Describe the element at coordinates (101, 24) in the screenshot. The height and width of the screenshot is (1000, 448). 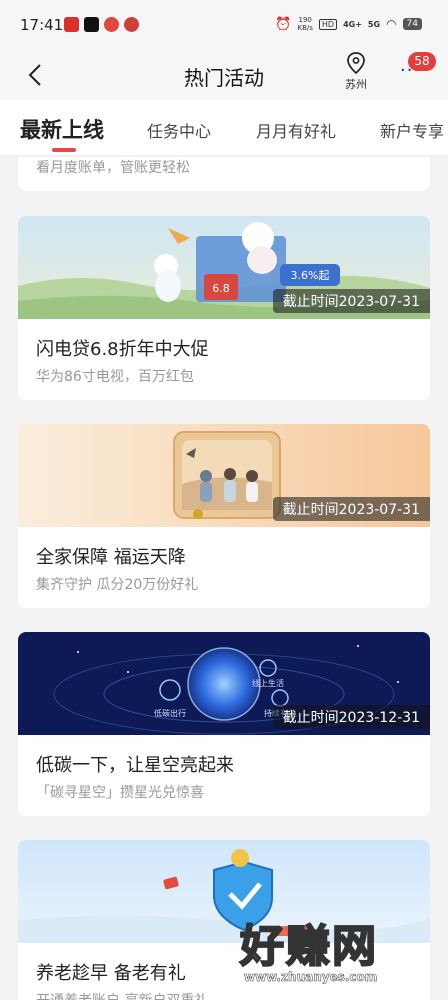
I see `status-app-icons` at that location.